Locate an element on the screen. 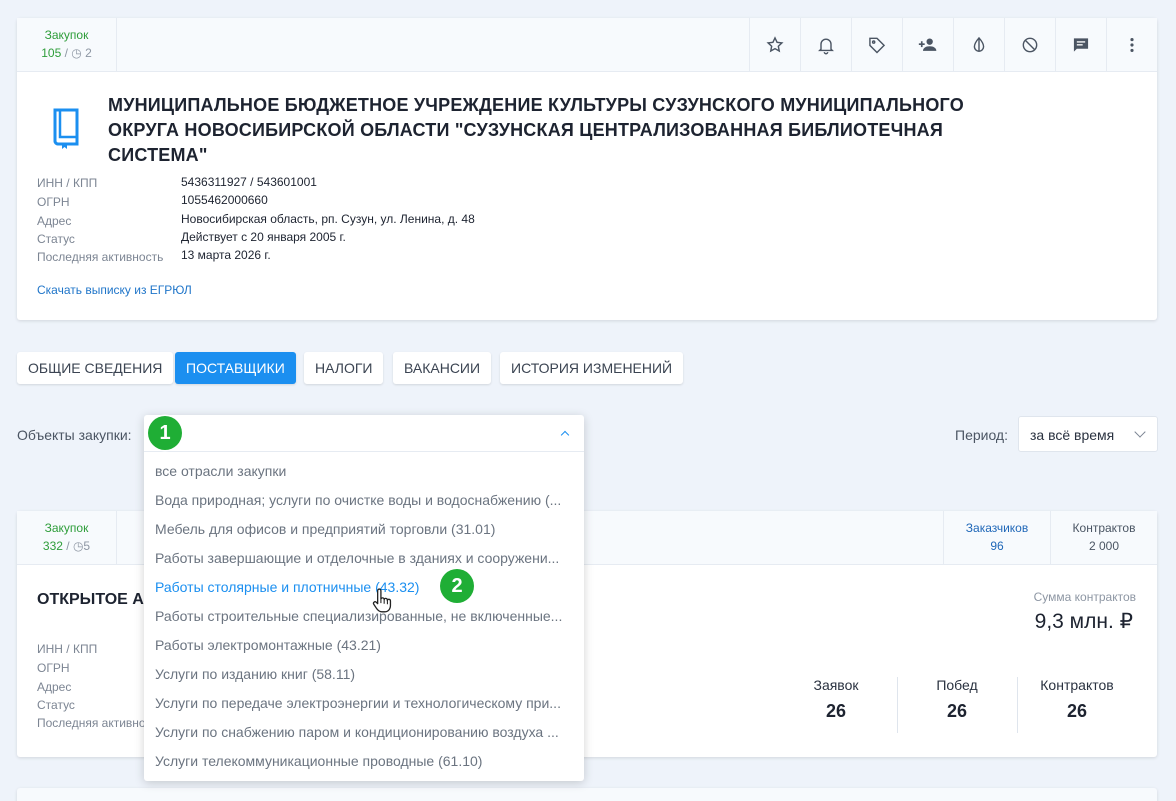 The height and width of the screenshot is (801, 1176). star-icon is located at coordinates (775, 43).